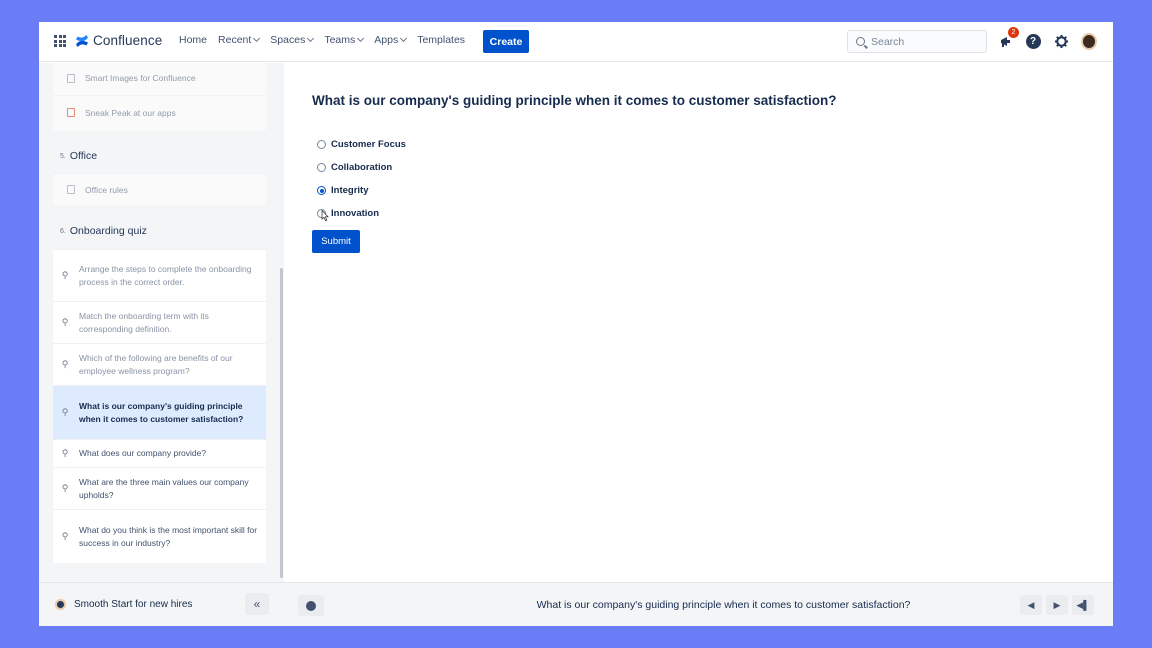  Describe the element at coordinates (350, 190) in the screenshot. I see `answer-option-label: Integrity` at that location.